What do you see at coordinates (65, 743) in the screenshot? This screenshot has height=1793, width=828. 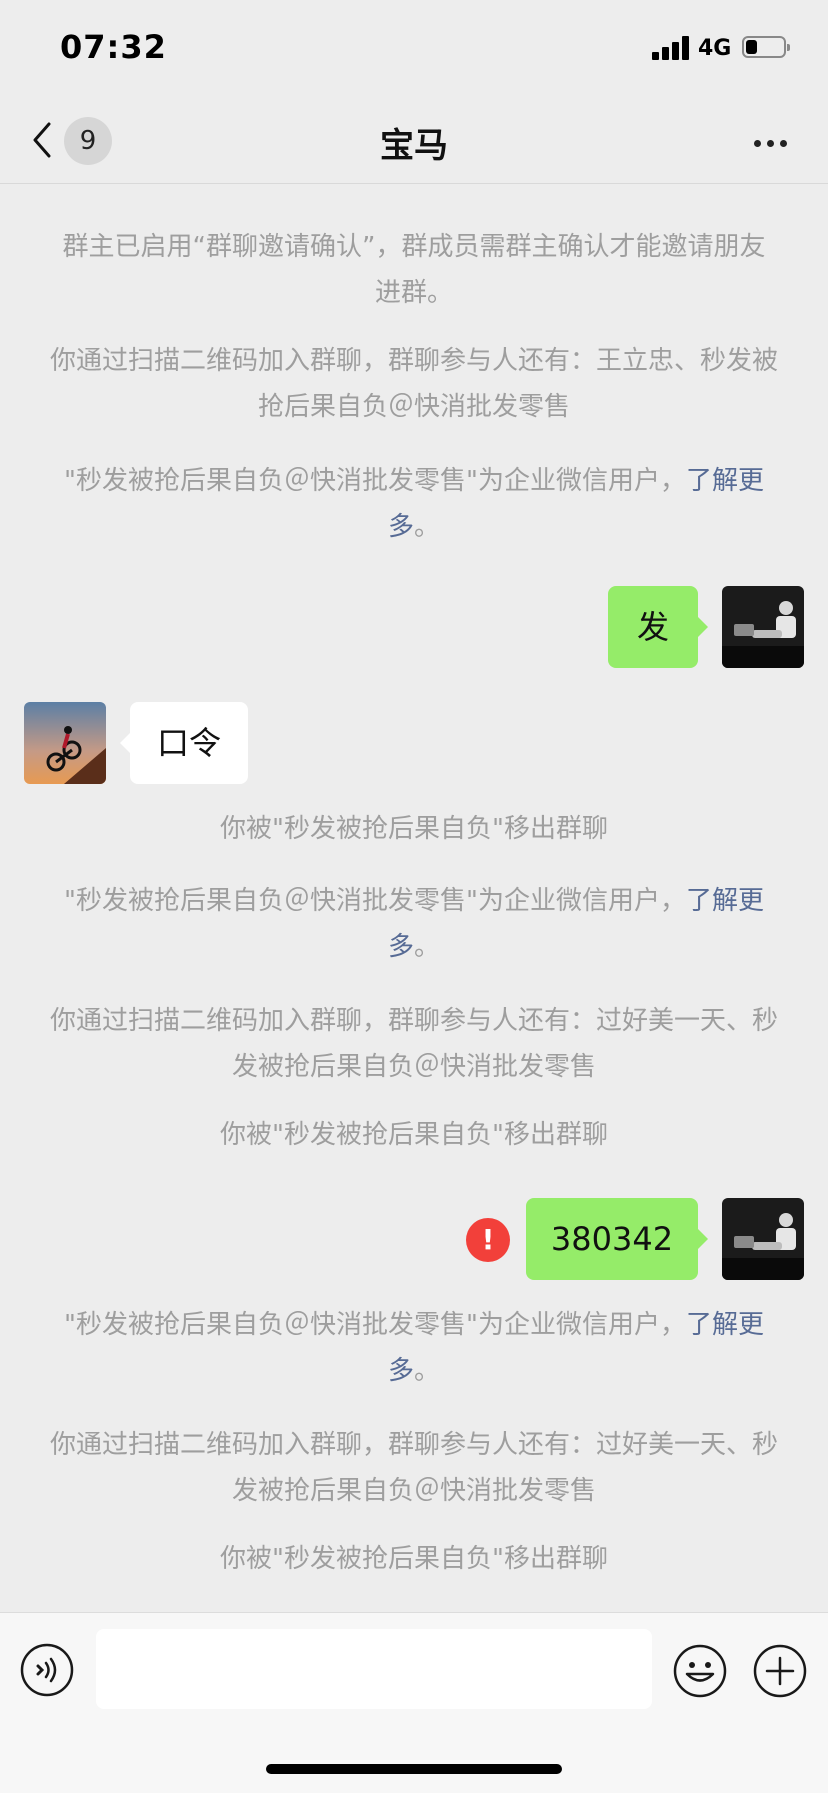 I see `member-avatar` at bounding box center [65, 743].